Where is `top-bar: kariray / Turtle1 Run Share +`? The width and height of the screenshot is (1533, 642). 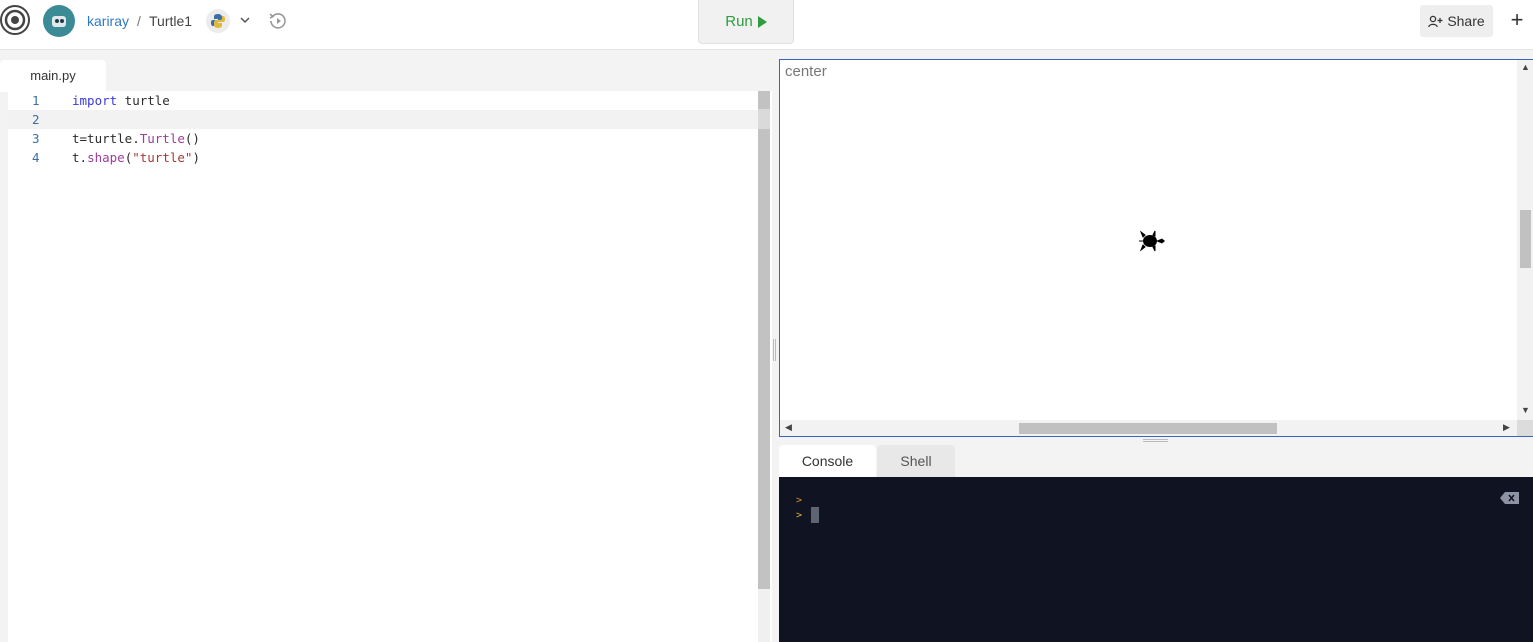 top-bar: kariray / Turtle1 Run Share + is located at coordinates (766, 25).